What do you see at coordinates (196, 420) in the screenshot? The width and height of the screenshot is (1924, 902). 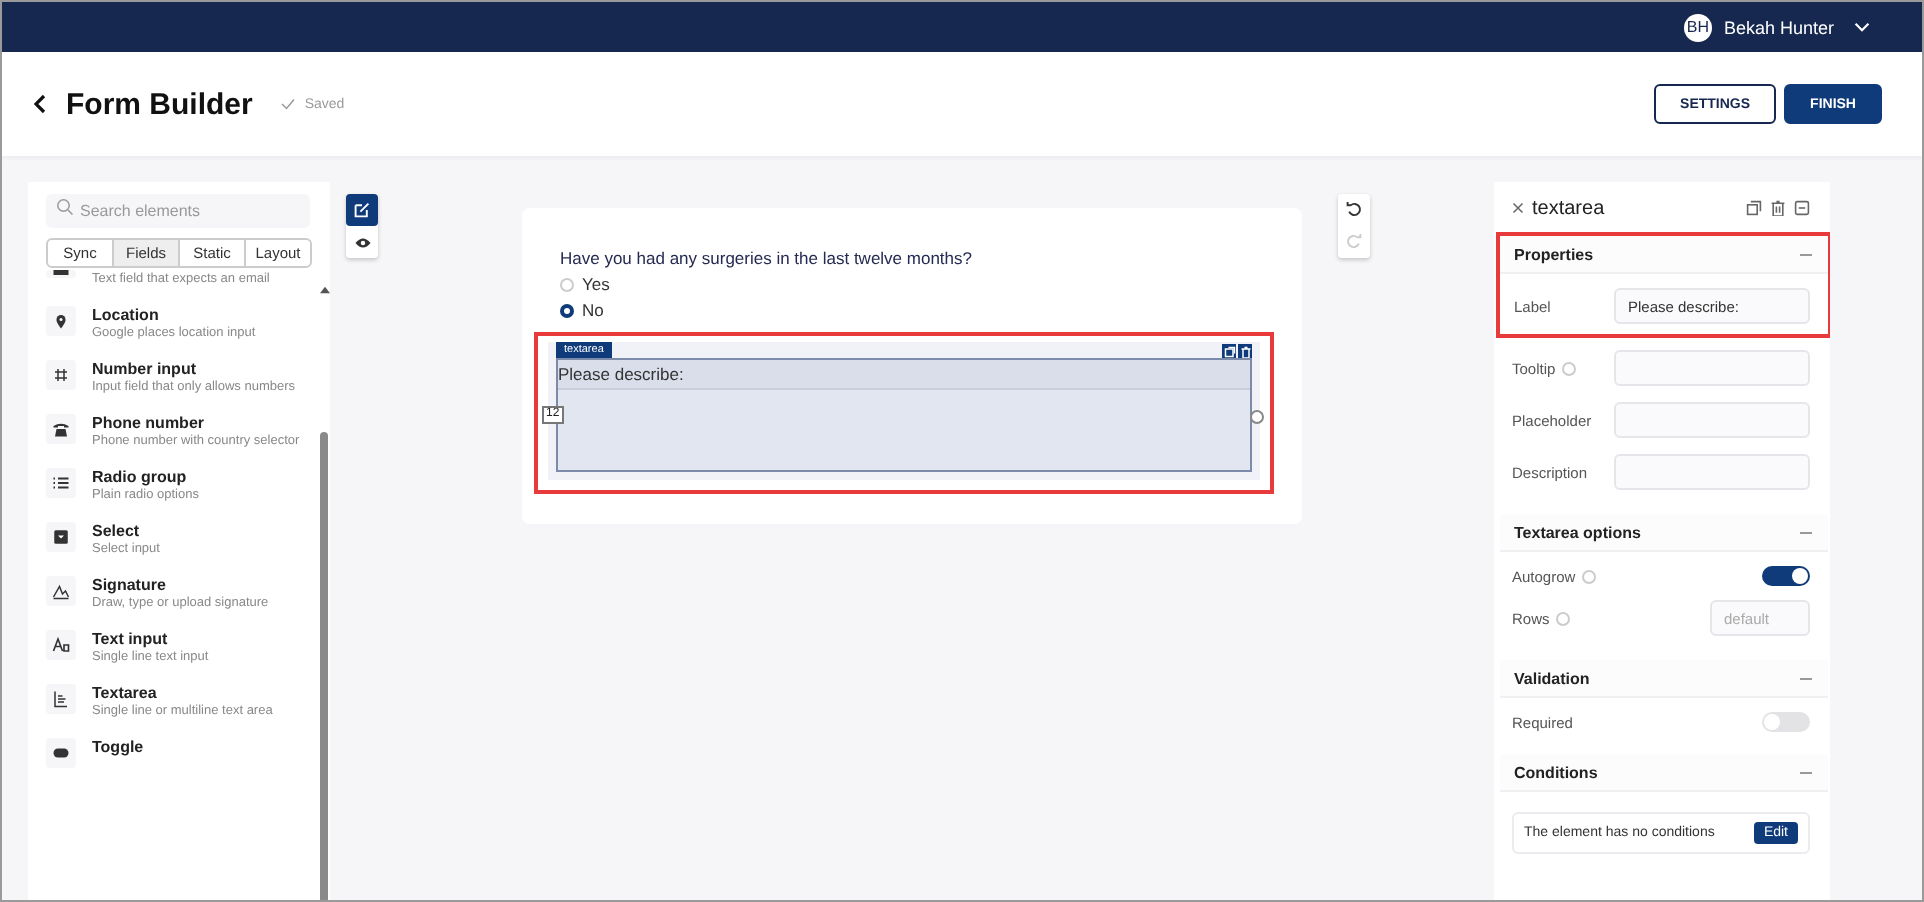 I see `element-title: Phone number` at bounding box center [196, 420].